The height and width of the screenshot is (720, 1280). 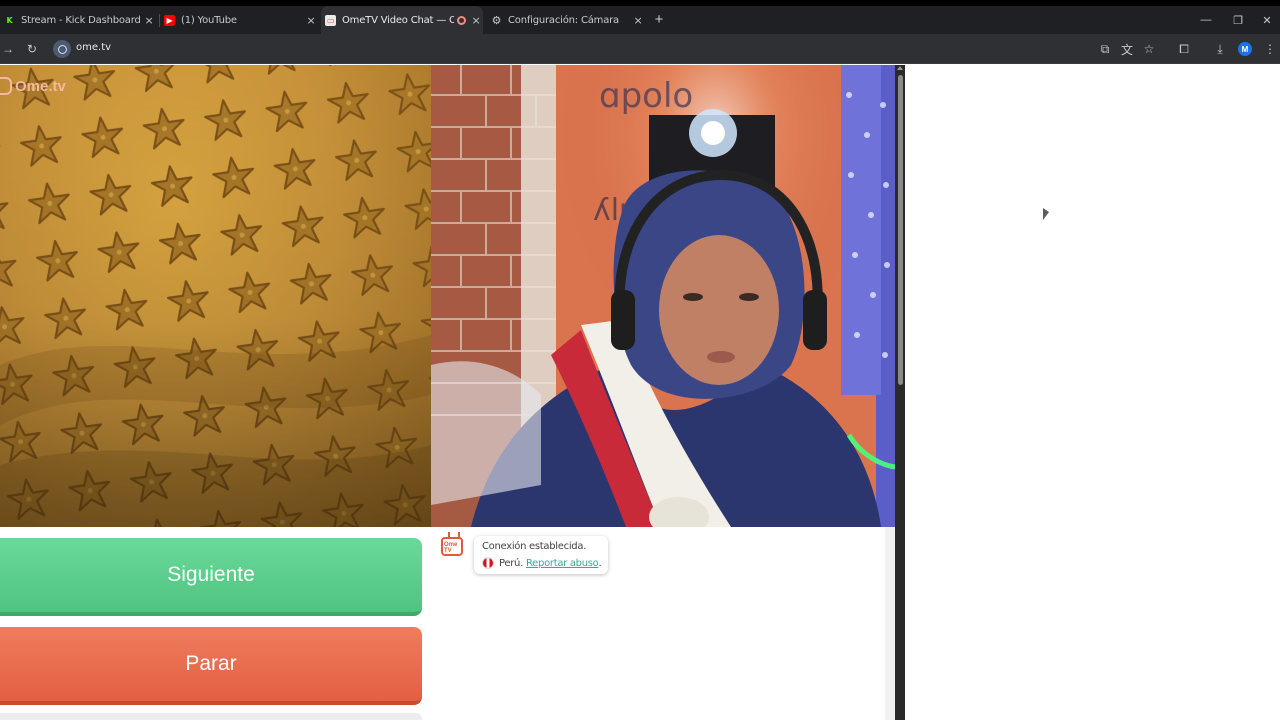 I want to click on tab-camera-settings: ⚙ Configuración: Cámara ×, so click(x=566, y=20).